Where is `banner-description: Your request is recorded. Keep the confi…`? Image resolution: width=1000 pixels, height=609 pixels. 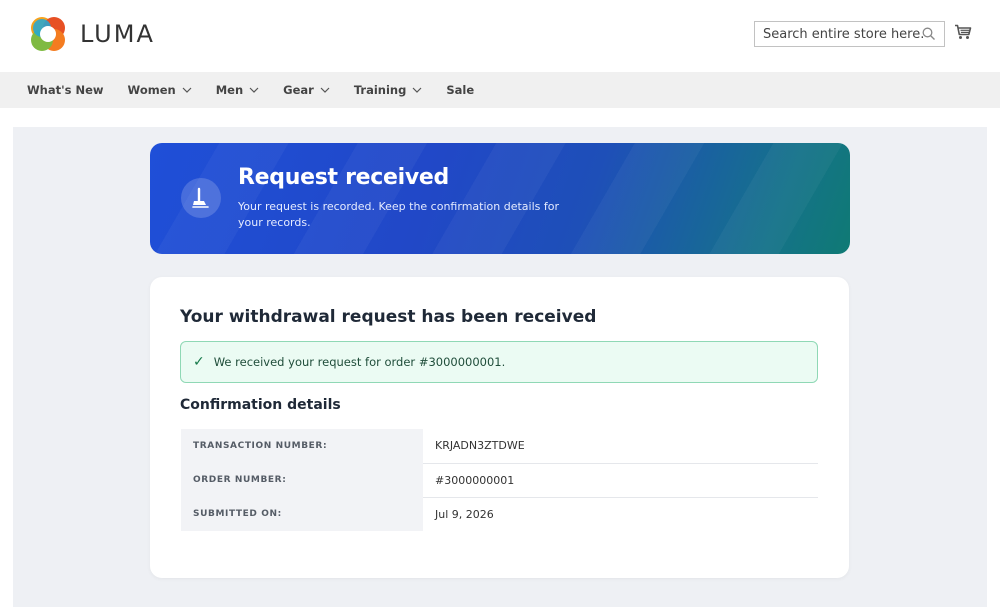
banner-description: Your request is recorded. Keep the confi… is located at coordinates (398, 214).